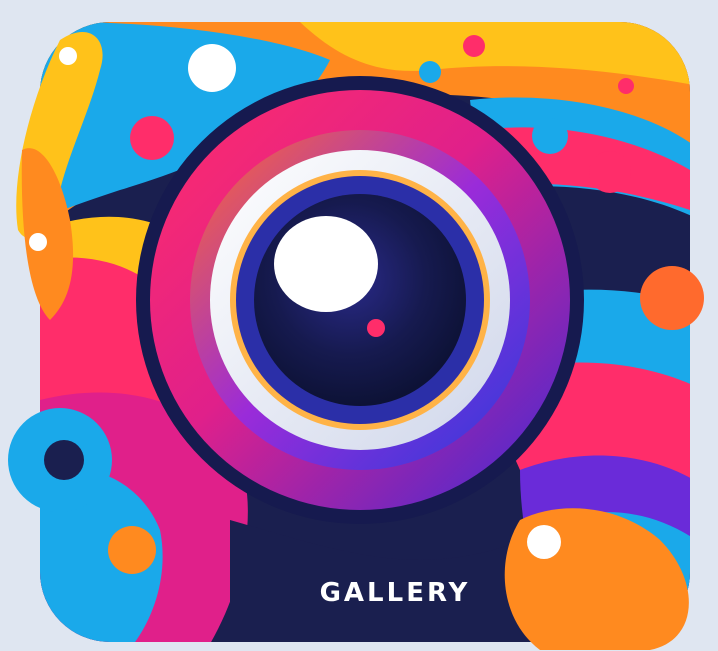 Image resolution: width=718 pixels, height=651 pixels. Describe the element at coordinates (326, 264) in the screenshot. I see `lens-highlight` at that location.